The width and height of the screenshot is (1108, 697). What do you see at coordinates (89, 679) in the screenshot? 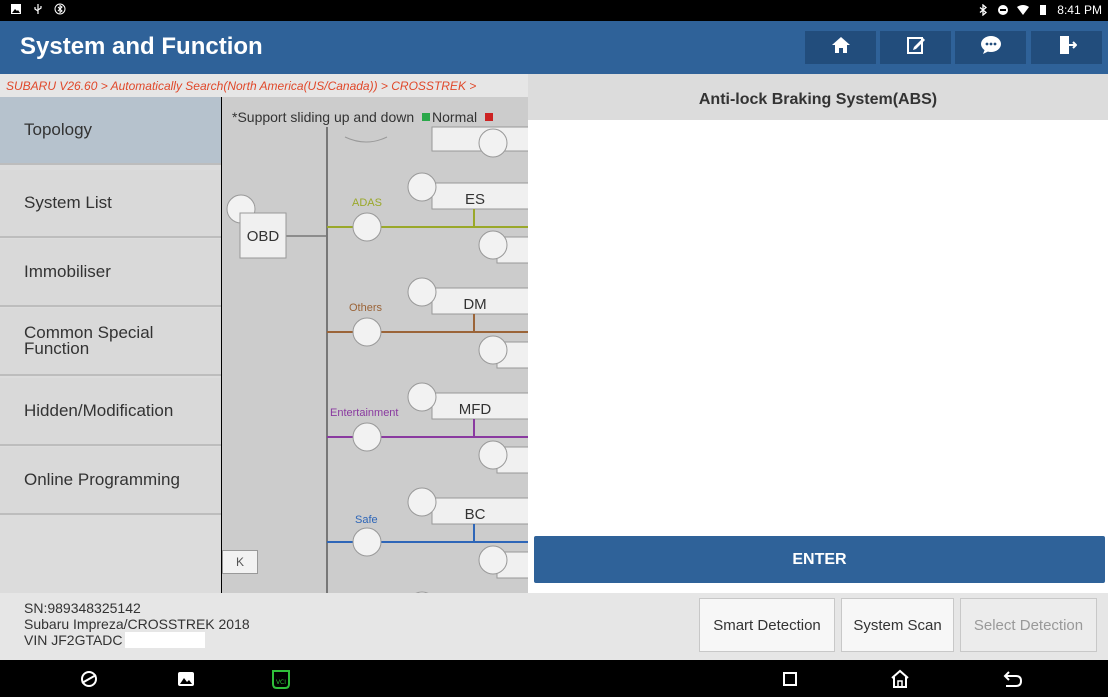
I see `browser-icon` at bounding box center [89, 679].